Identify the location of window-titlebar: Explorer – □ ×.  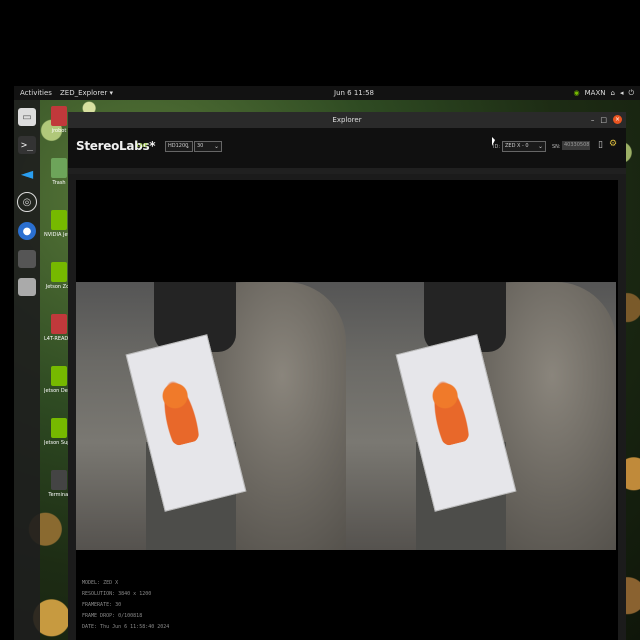
(347, 120).